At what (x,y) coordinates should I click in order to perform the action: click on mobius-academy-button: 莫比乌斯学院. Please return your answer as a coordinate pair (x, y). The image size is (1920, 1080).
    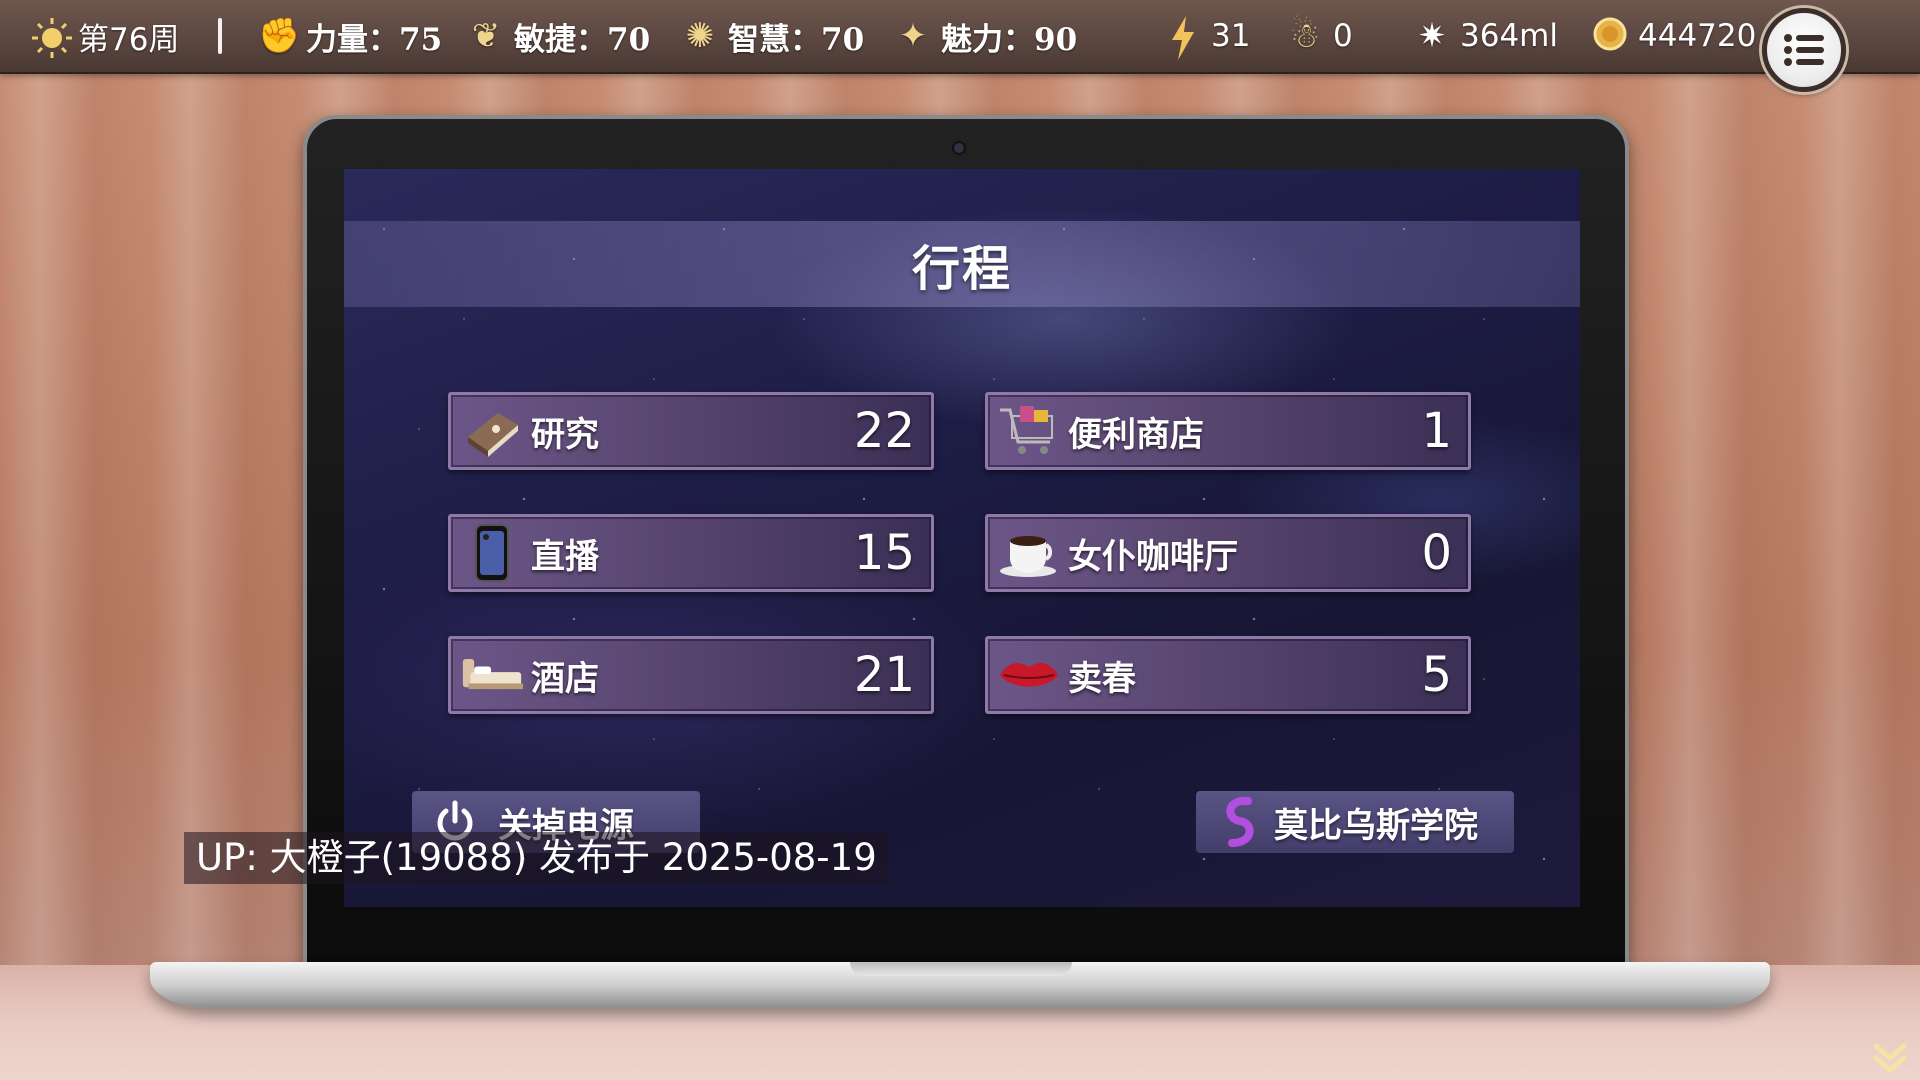
    Looking at the image, I should click on (1355, 822).